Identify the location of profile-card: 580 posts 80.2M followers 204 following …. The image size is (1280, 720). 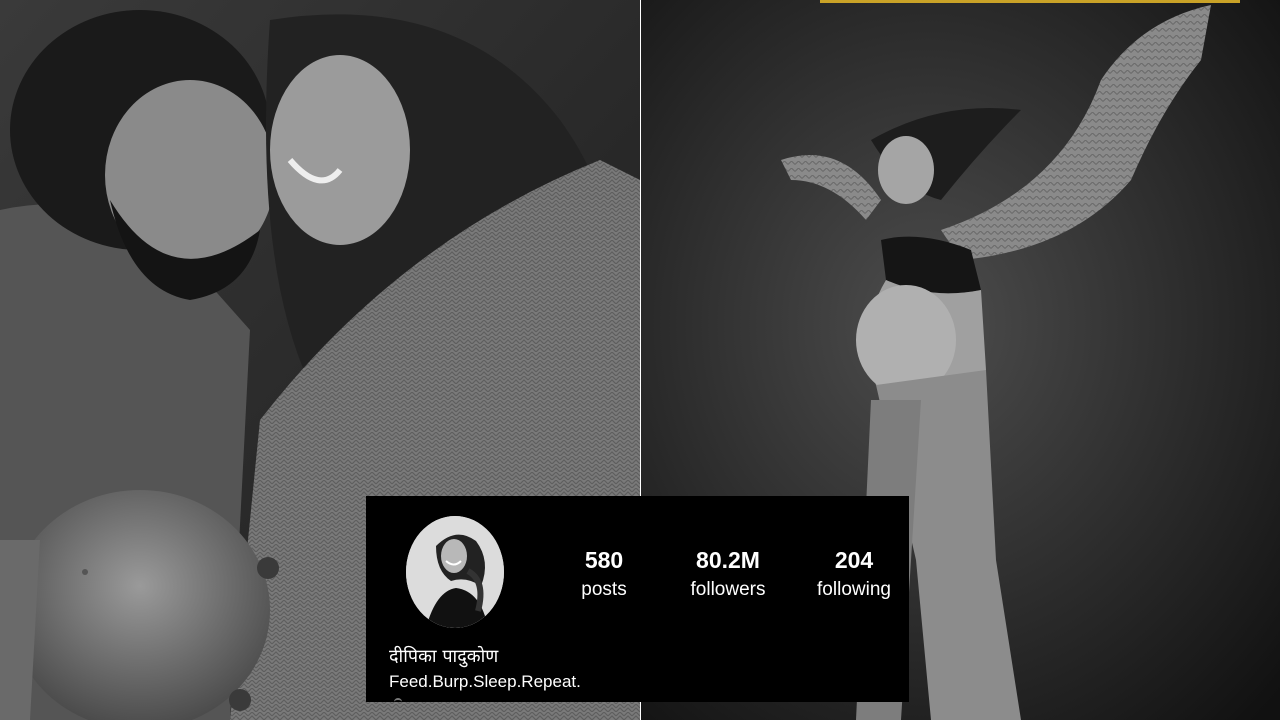
(637, 599).